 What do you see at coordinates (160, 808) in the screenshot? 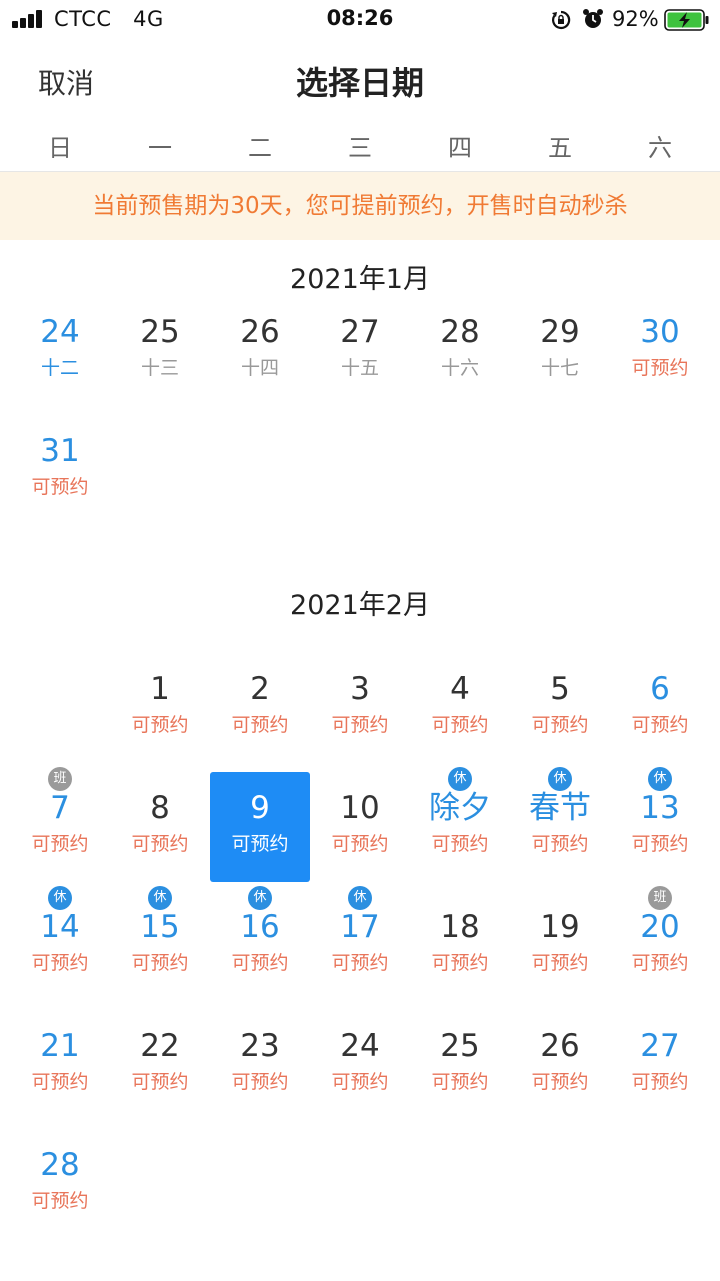
I see `day-number: 8` at bounding box center [160, 808].